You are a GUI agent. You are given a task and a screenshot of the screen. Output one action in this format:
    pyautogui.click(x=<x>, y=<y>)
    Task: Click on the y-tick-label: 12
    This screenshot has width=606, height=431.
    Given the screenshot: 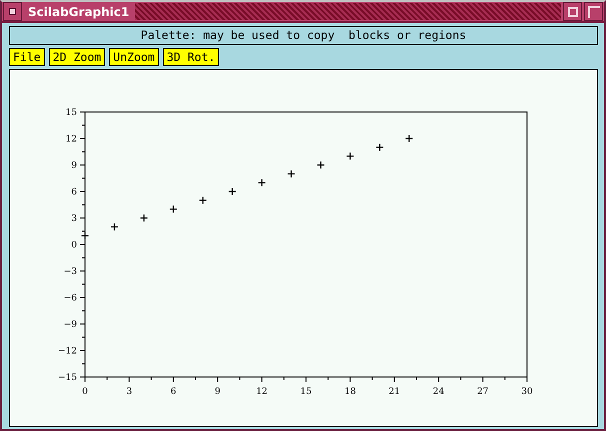 What is the action you would take?
    pyautogui.click(x=71, y=139)
    